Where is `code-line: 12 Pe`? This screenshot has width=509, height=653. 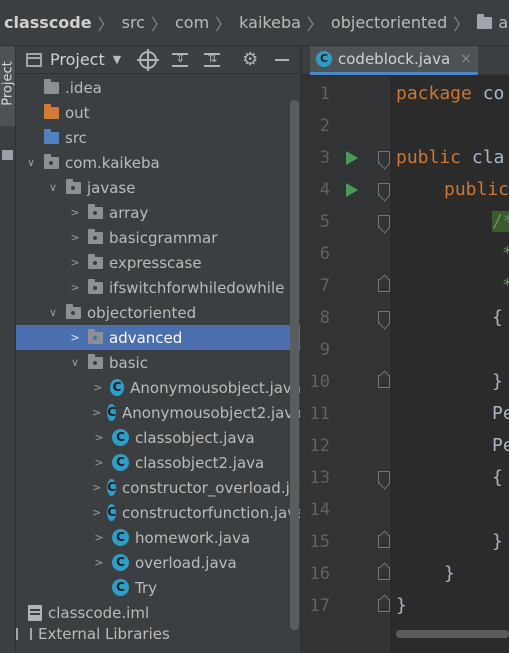
code-line: 12 Pe is located at coordinates (405, 446).